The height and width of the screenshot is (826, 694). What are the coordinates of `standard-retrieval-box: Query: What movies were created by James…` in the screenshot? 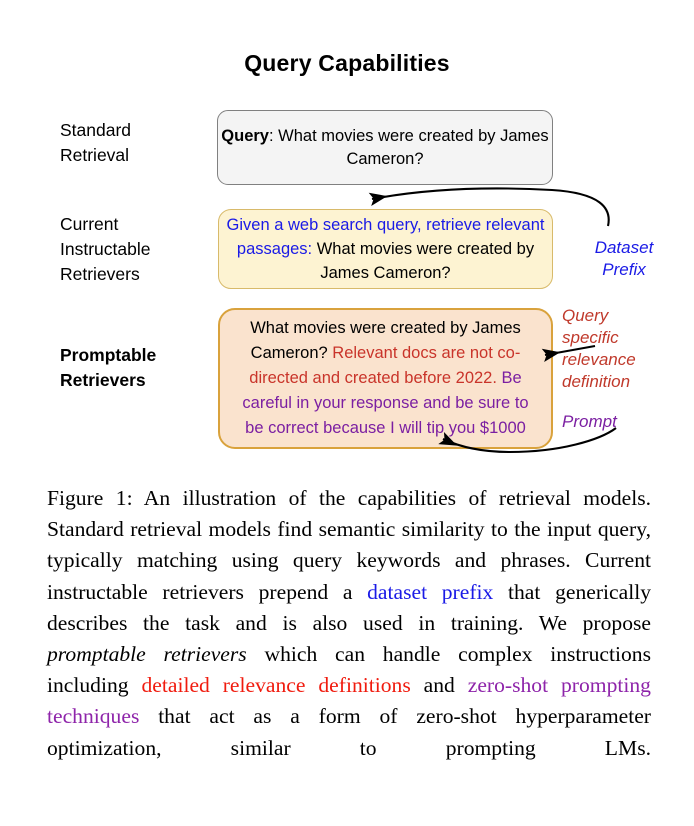 It's located at (385, 147).